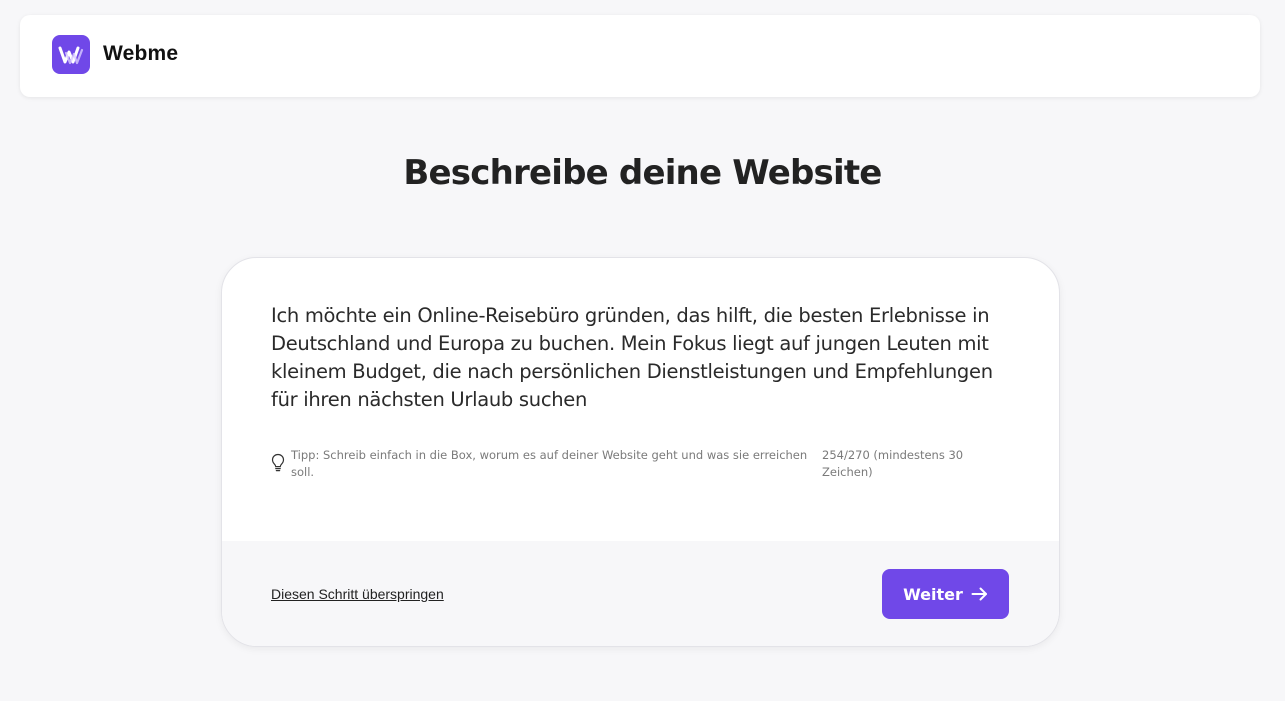 Image resolution: width=1285 pixels, height=701 pixels. Describe the element at coordinates (71, 54) in the screenshot. I see `webme-logo-icon` at that location.